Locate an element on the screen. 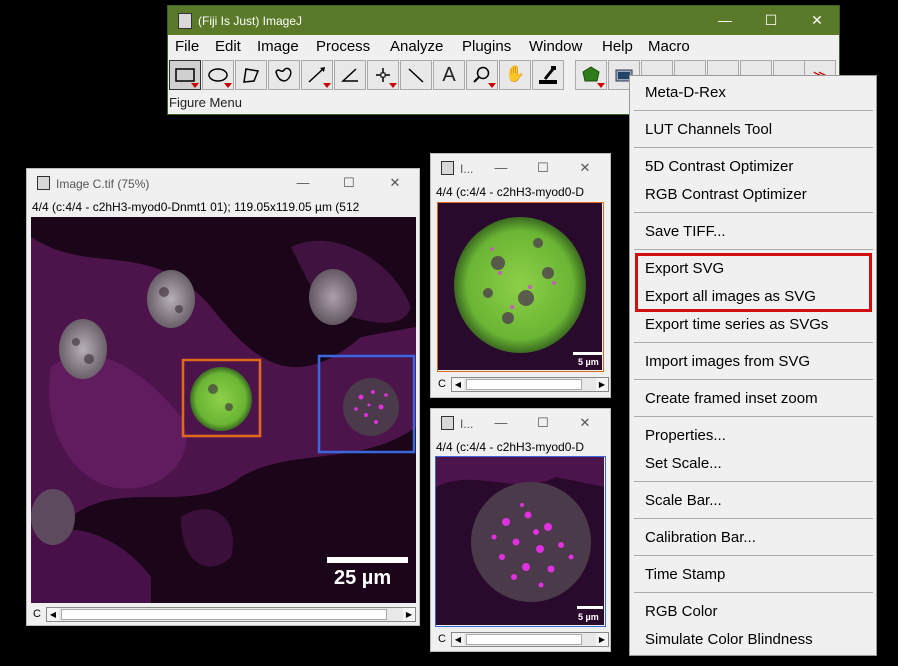 The image size is (898, 666). menu-item-create-framed-inset-zoom: Create framed inset zoom is located at coordinates (731, 398).